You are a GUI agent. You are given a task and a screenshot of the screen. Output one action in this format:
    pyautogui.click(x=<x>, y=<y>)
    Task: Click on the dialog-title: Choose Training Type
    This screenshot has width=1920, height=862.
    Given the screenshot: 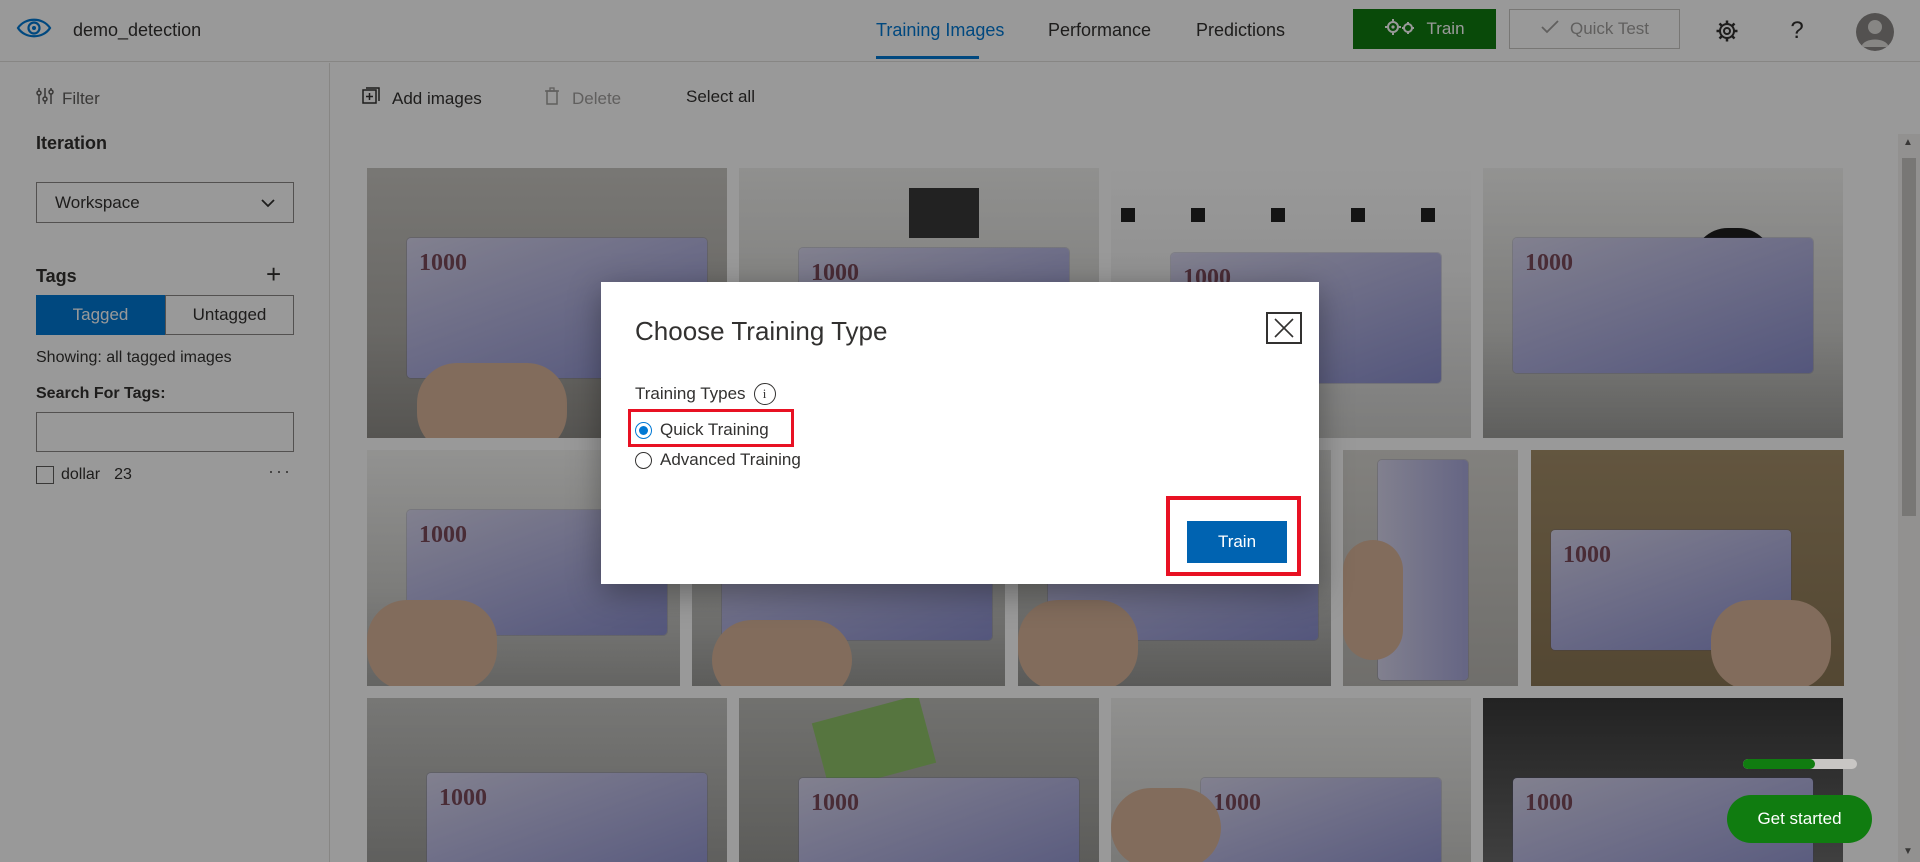 What is the action you would take?
    pyautogui.click(x=761, y=331)
    